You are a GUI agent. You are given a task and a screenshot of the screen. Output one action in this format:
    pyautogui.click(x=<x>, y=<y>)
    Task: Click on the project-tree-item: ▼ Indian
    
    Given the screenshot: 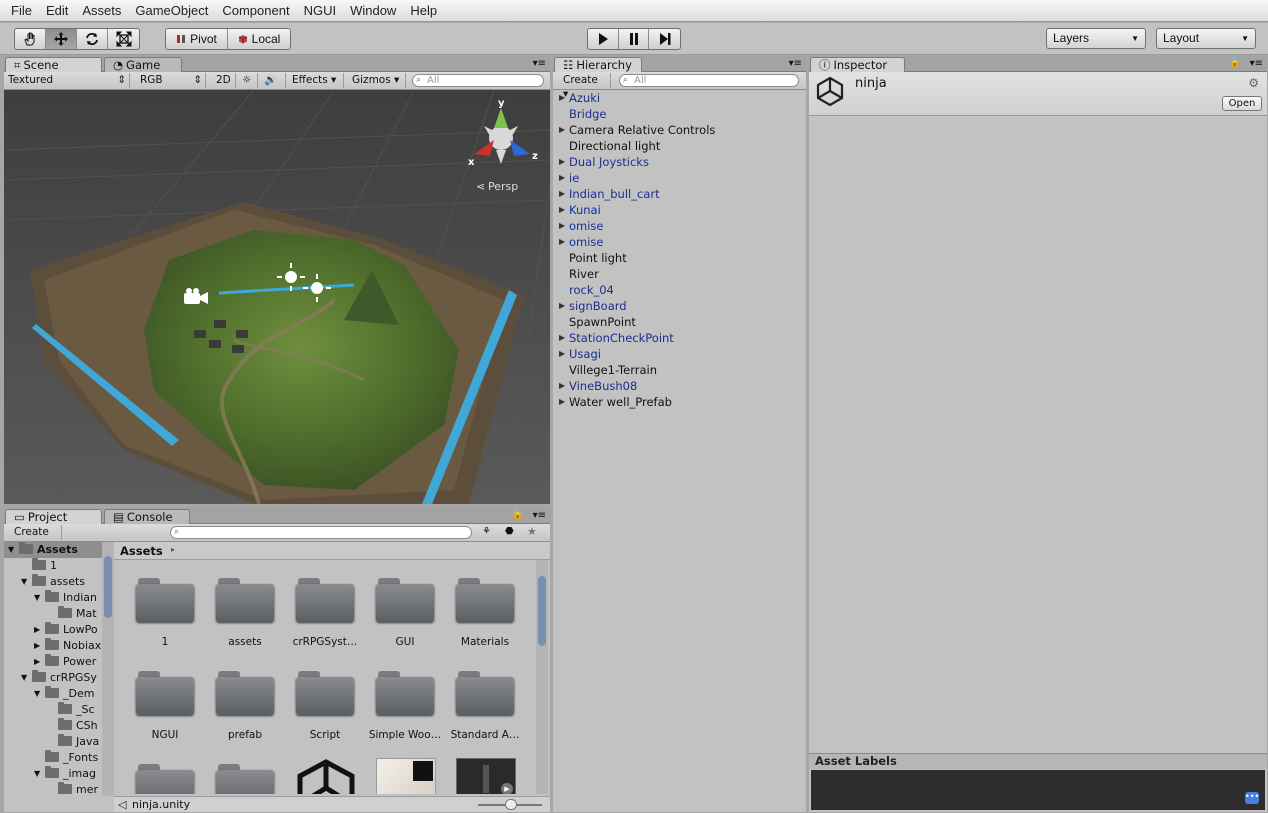 What is the action you would take?
    pyautogui.click(x=53, y=598)
    